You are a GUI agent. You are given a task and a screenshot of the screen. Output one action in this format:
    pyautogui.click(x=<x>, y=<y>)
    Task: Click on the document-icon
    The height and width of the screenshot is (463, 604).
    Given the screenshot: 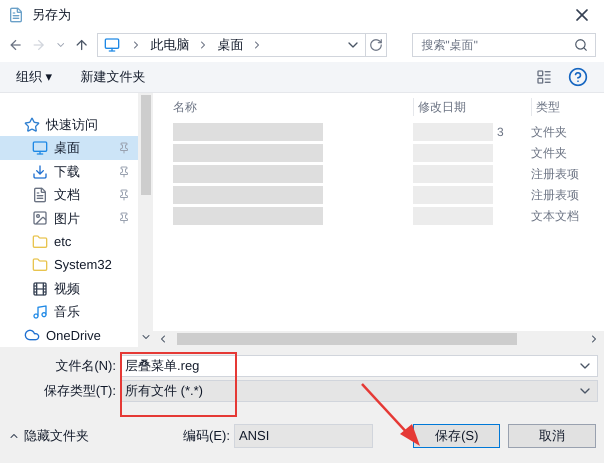 What is the action you would take?
    pyautogui.click(x=40, y=194)
    